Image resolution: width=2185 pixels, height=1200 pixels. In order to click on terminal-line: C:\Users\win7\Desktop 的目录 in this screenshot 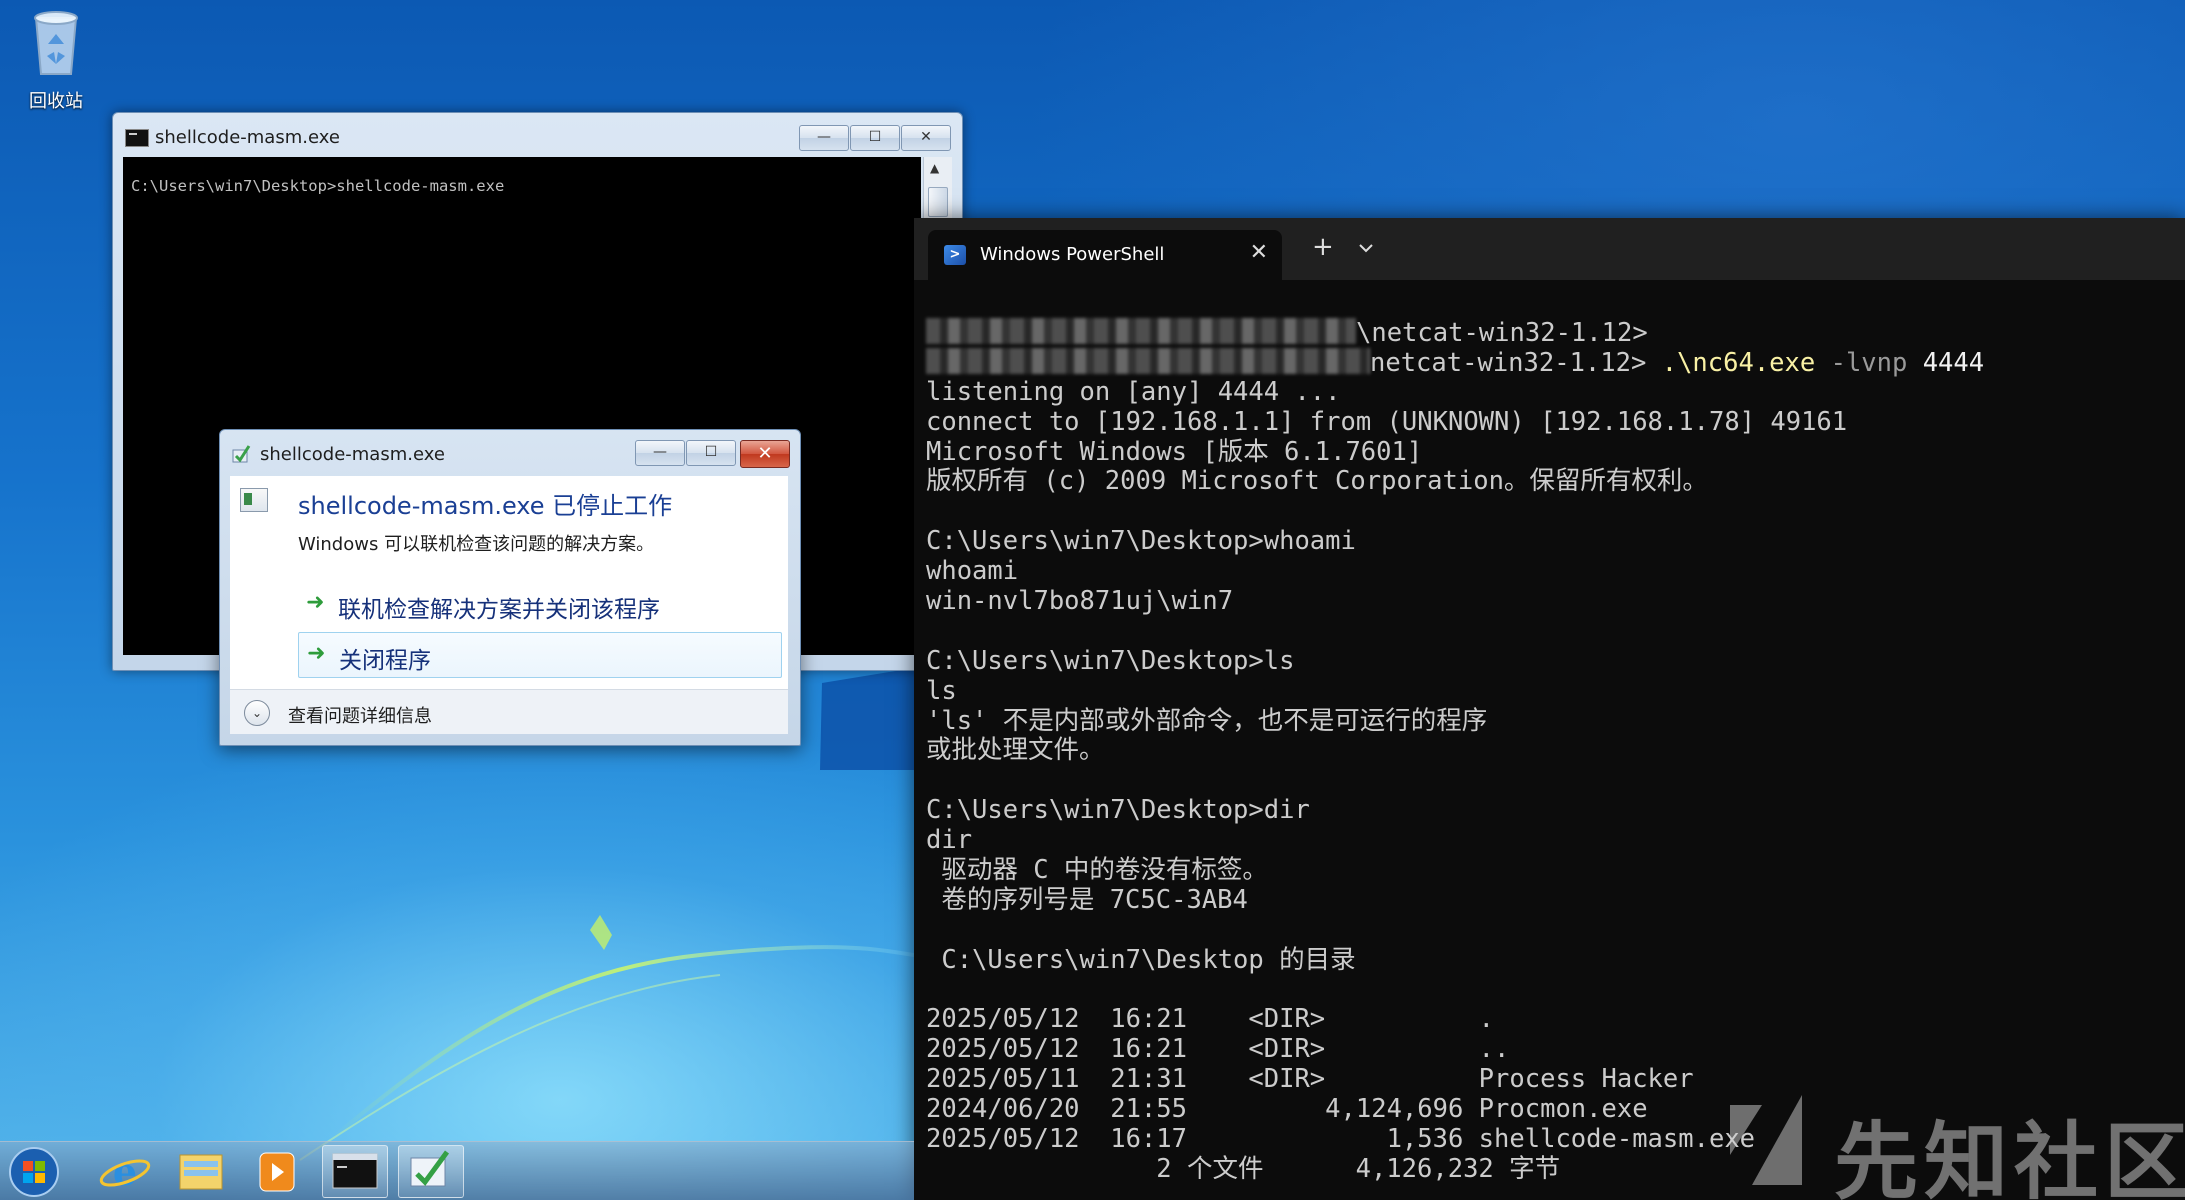, I will do `click(1141, 959)`.